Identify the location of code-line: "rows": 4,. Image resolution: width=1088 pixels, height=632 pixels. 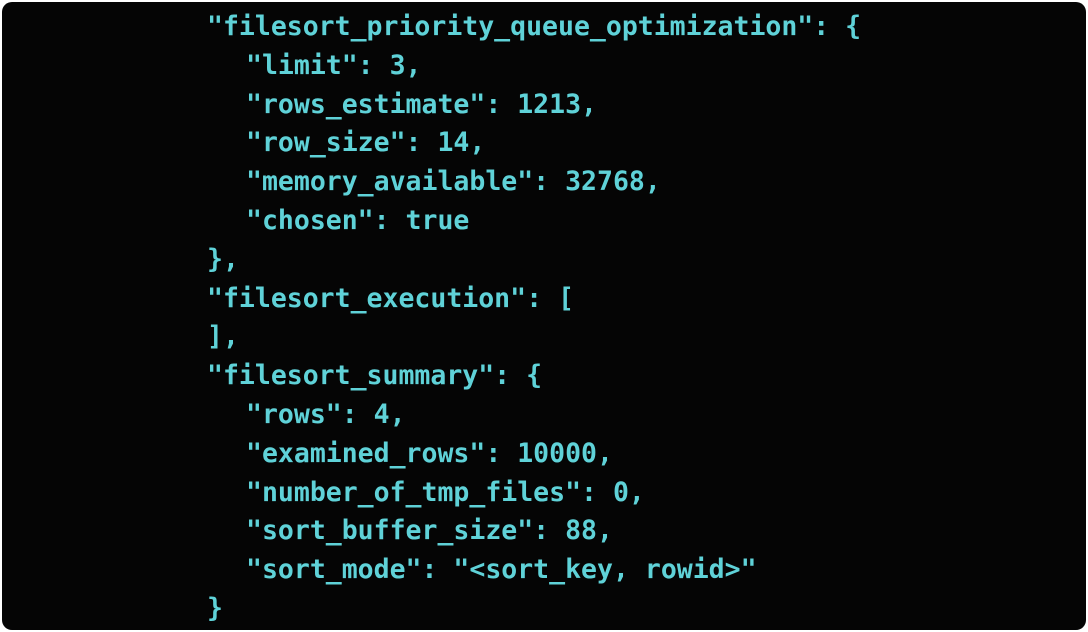
(326, 414).